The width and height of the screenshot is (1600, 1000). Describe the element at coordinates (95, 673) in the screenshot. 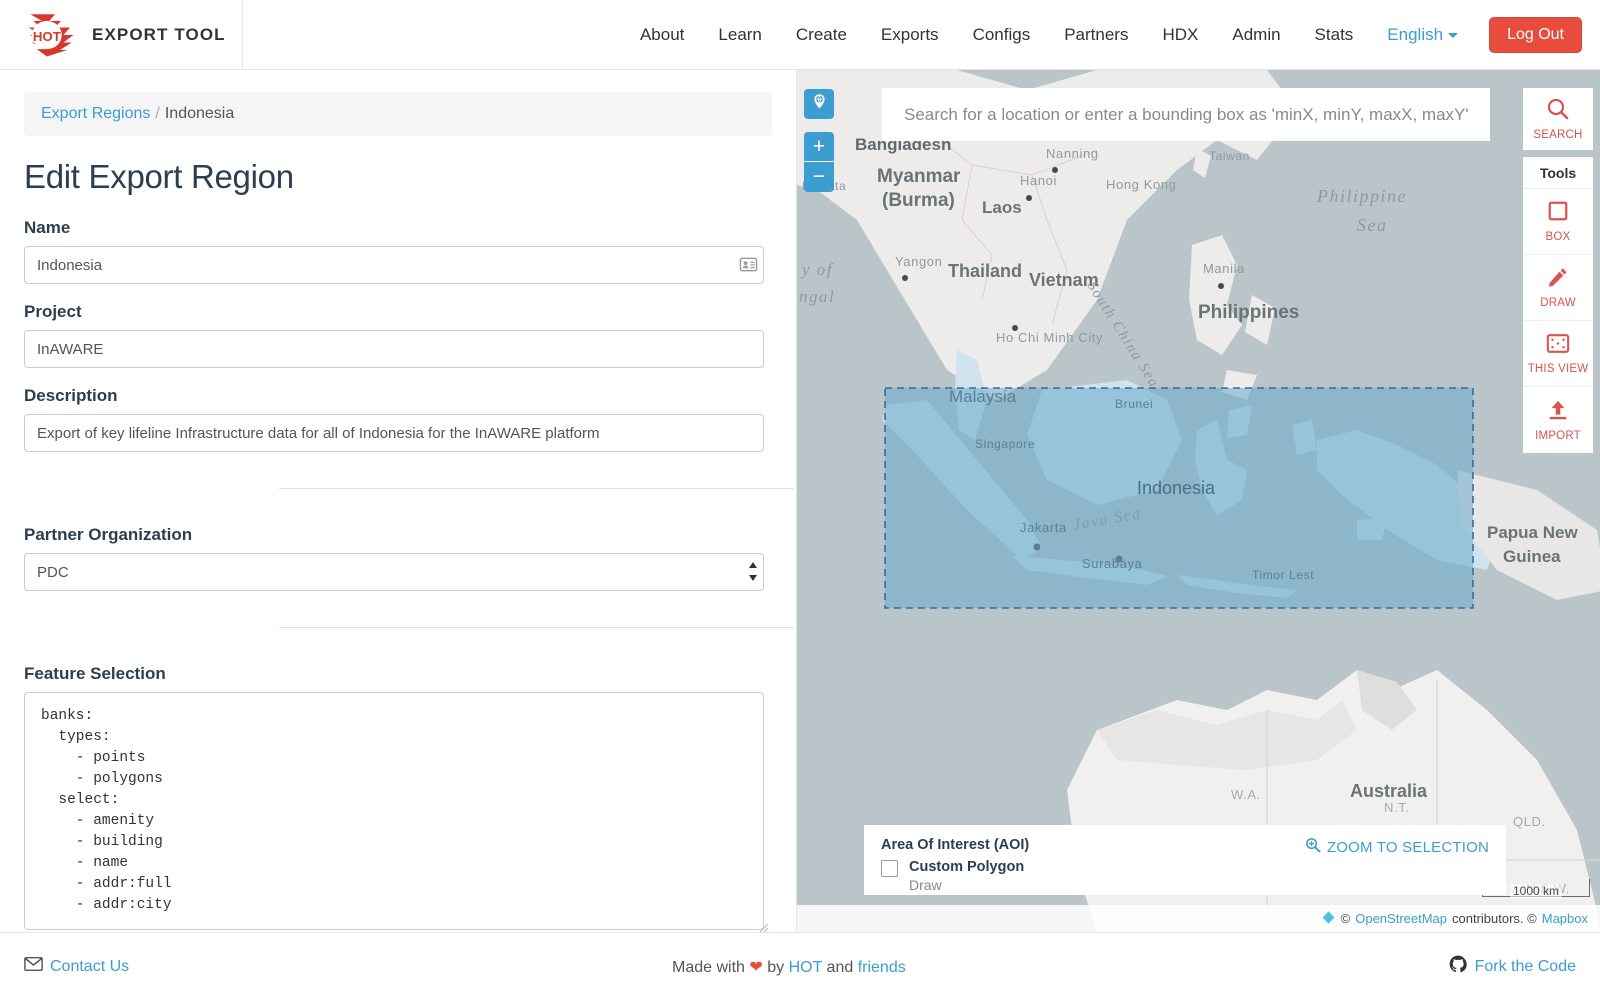

I see `feature-selection-label: Feature Selection` at that location.